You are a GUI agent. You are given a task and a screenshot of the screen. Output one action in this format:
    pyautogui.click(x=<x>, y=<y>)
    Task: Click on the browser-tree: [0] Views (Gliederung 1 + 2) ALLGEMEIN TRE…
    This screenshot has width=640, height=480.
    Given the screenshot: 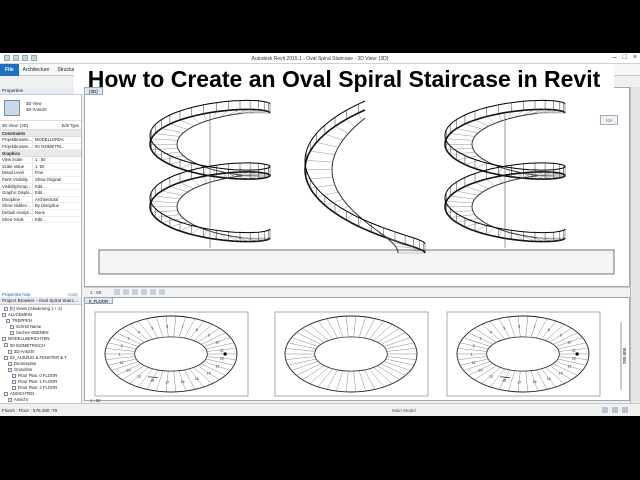 What is the action you would take?
    pyautogui.click(x=40, y=354)
    